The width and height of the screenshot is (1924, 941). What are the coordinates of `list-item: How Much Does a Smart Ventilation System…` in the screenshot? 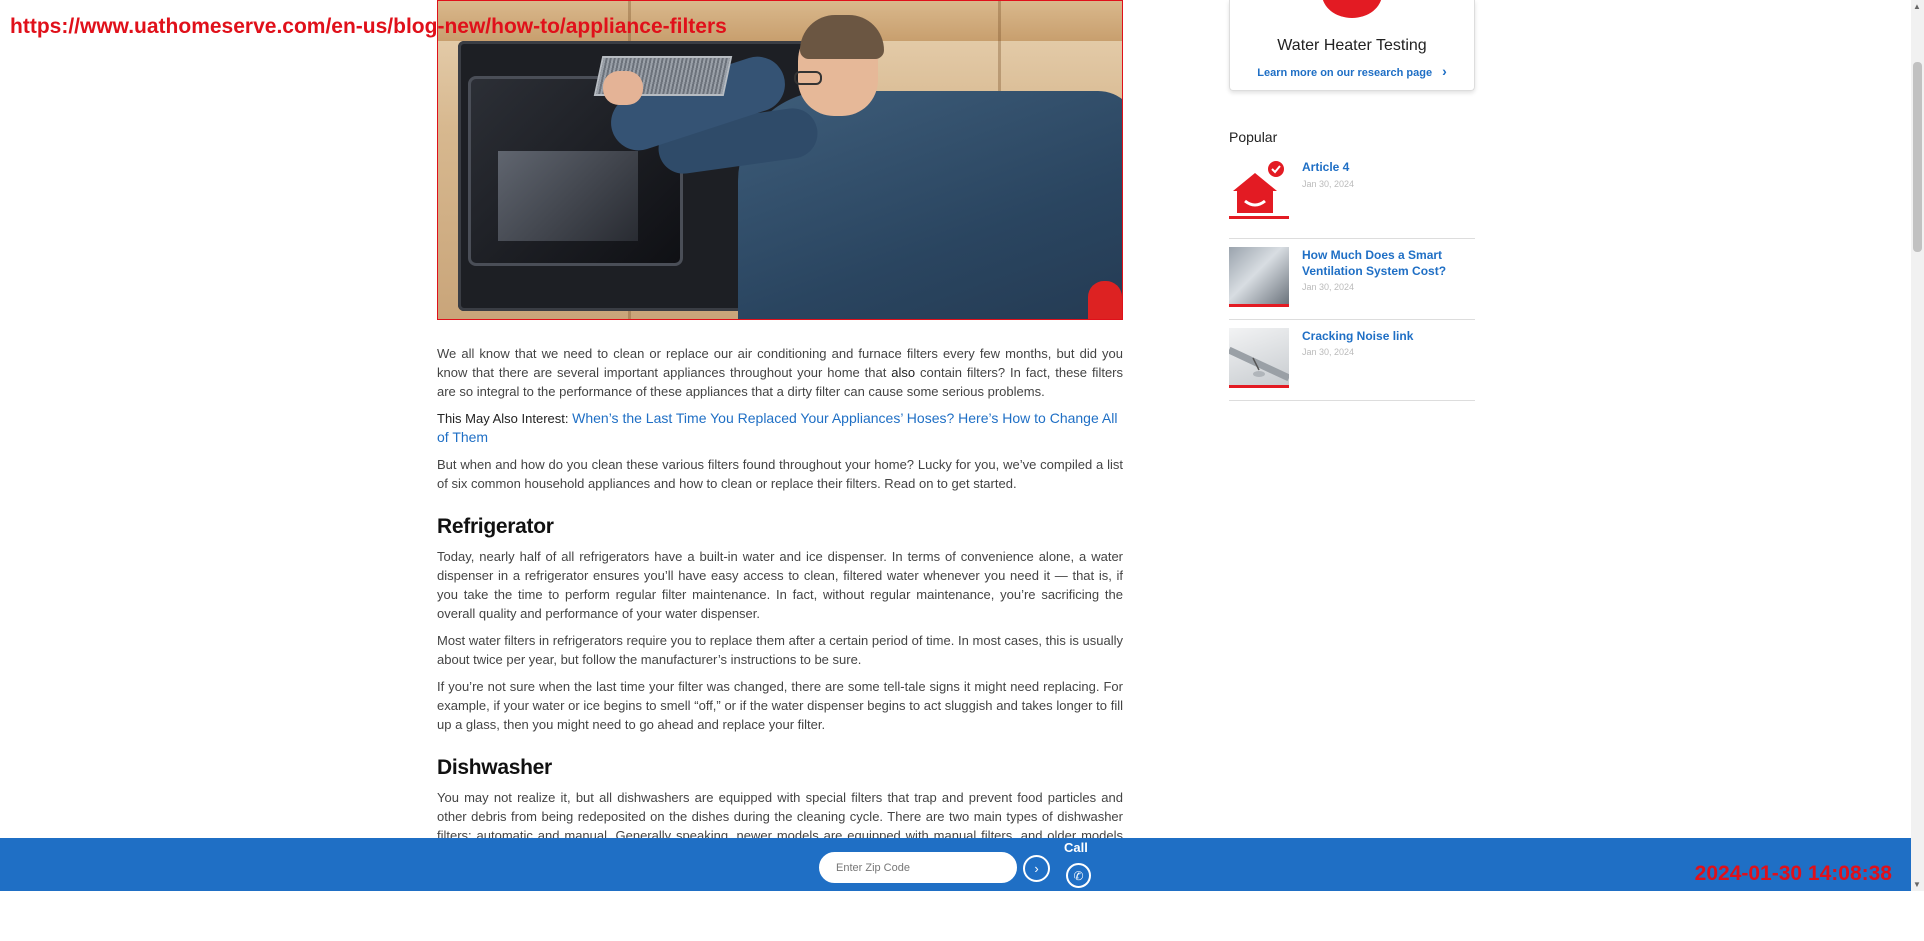 It's located at (1352, 279).